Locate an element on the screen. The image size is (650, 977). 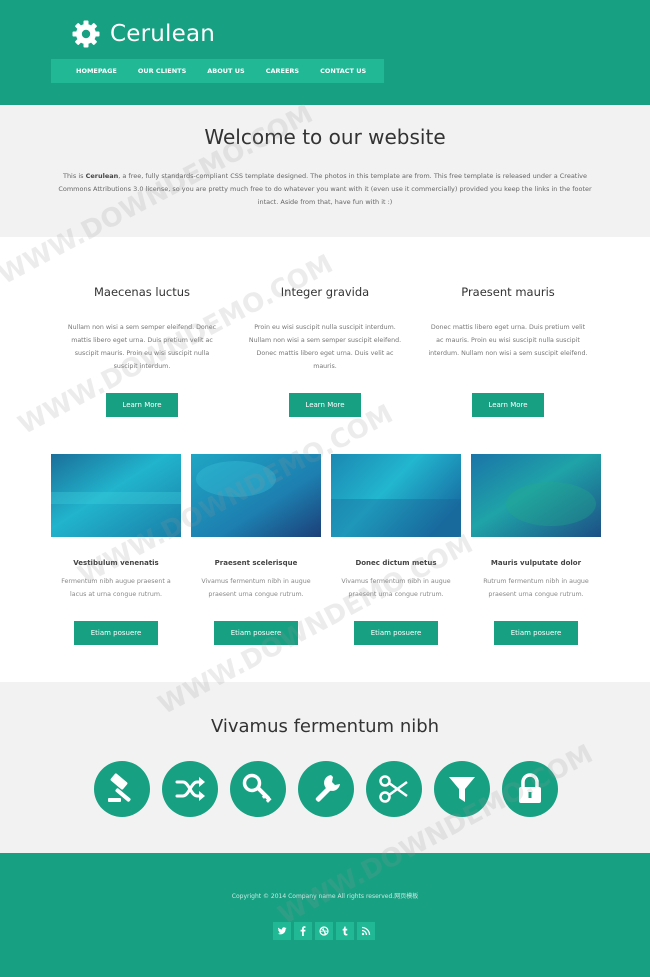
key-icon is located at coordinates (257, 788).